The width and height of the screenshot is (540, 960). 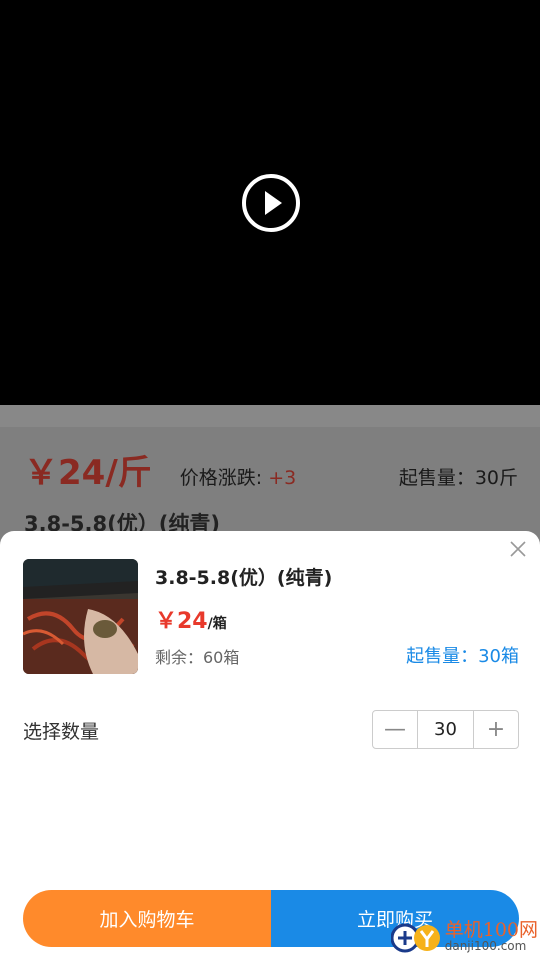 What do you see at coordinates (282, 478) in the screenshot?
I see `price-change-value: +3` at bounding box center [282, 478].